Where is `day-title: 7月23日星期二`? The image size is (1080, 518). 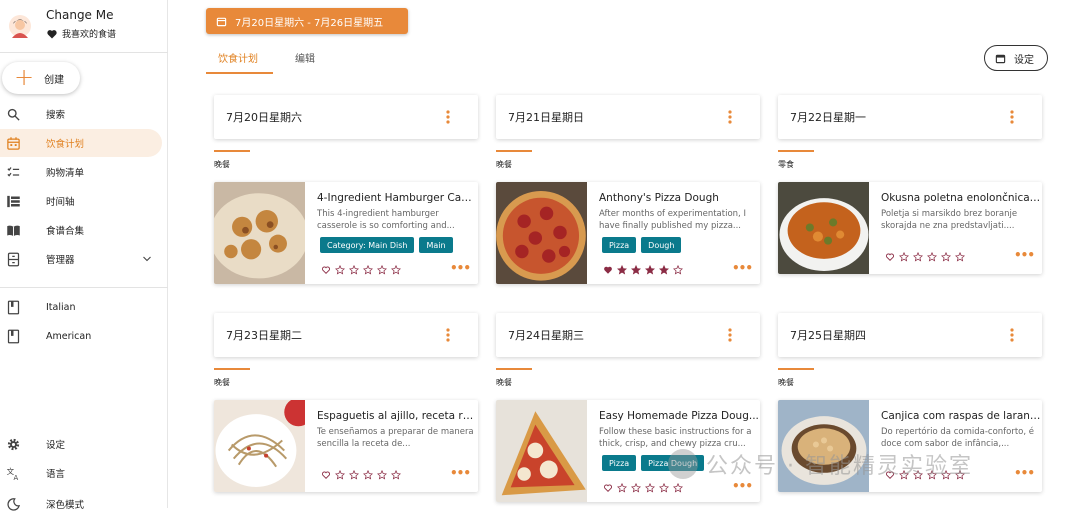
day-title: 7月23日星期二 is located at coordinates (264, 335).